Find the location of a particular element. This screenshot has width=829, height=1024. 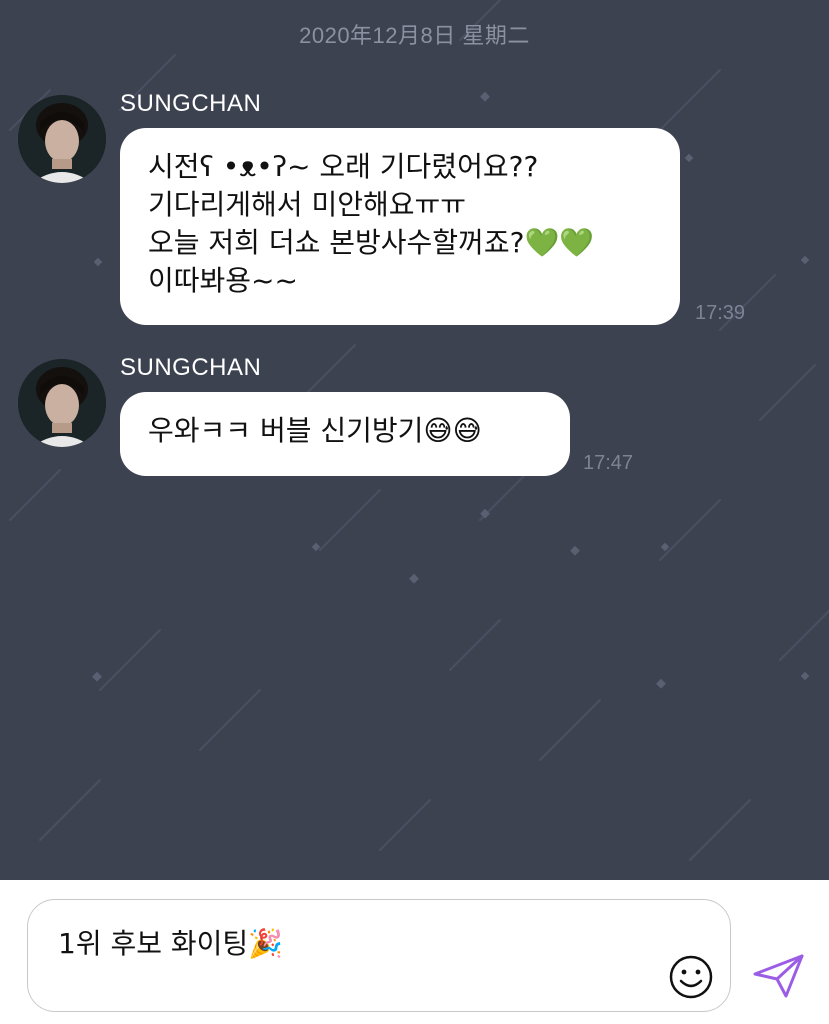

smiley-icon is located at coordinates (691, 977).